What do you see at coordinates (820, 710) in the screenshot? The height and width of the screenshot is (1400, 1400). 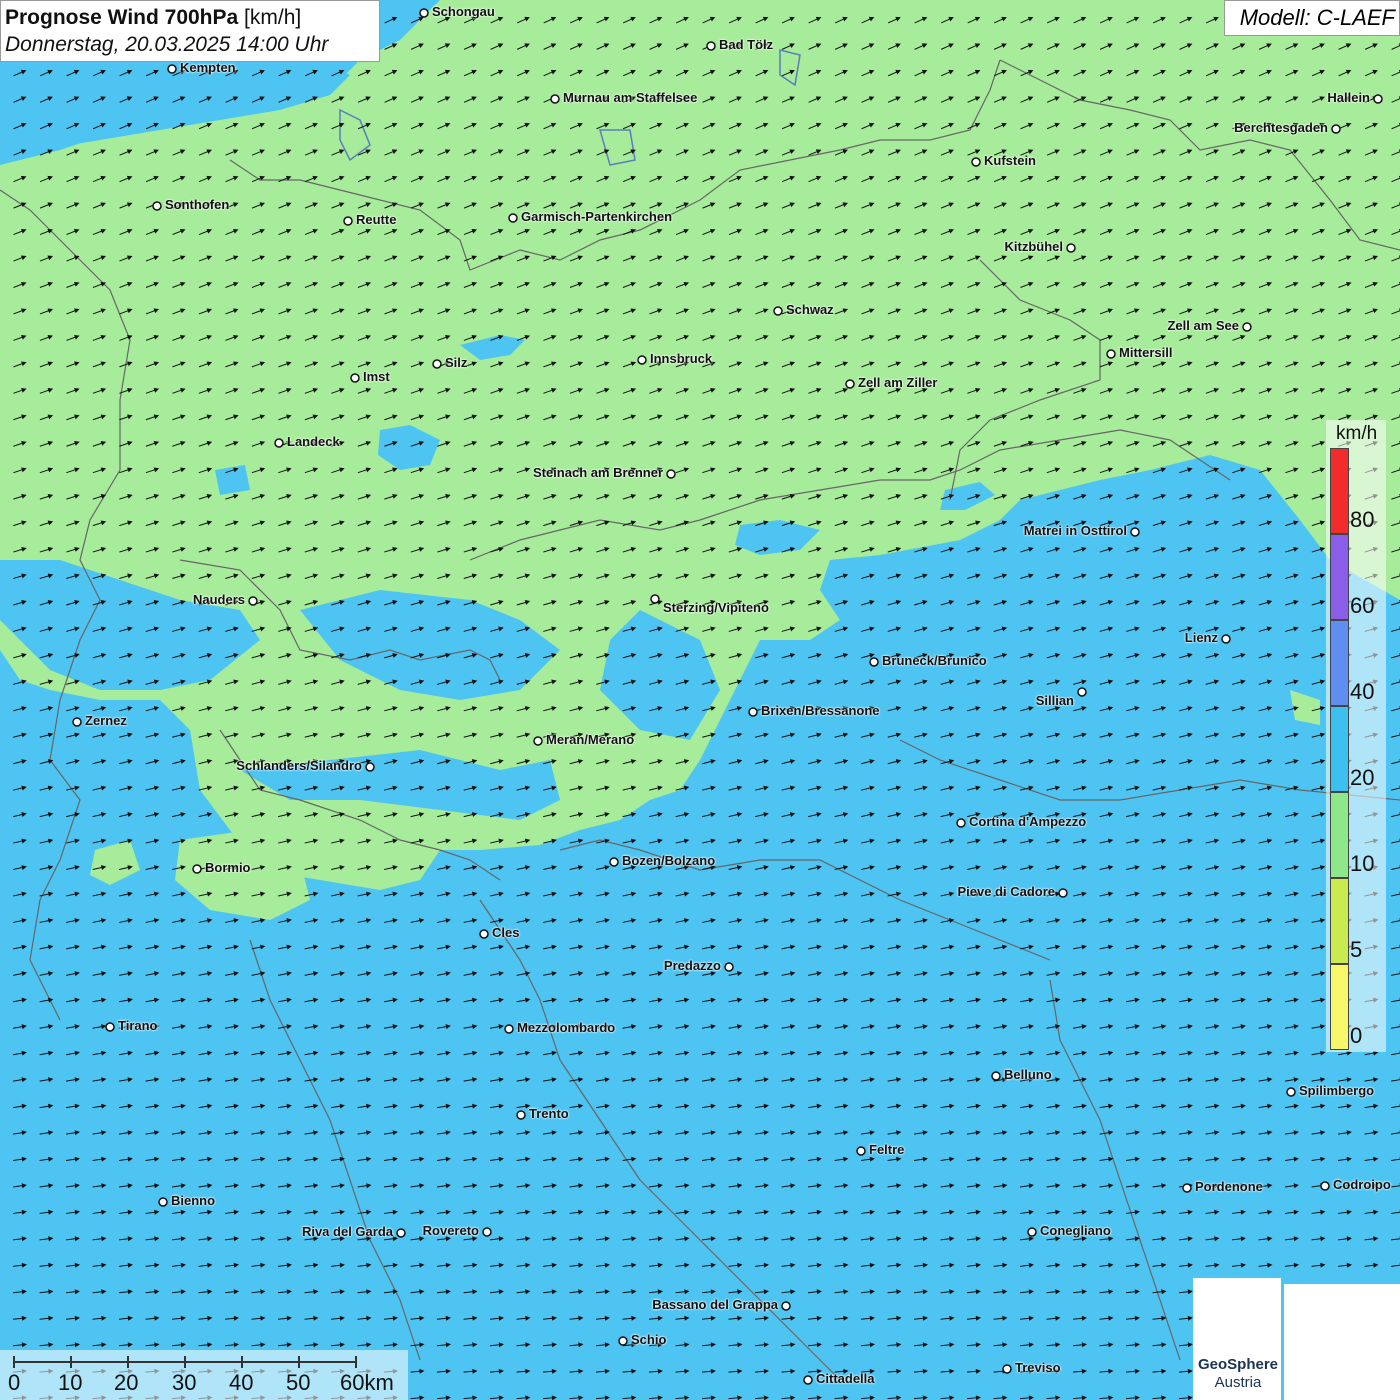 I see `city-label: Brixen/Bressanone` at bounding box center [820, 710].